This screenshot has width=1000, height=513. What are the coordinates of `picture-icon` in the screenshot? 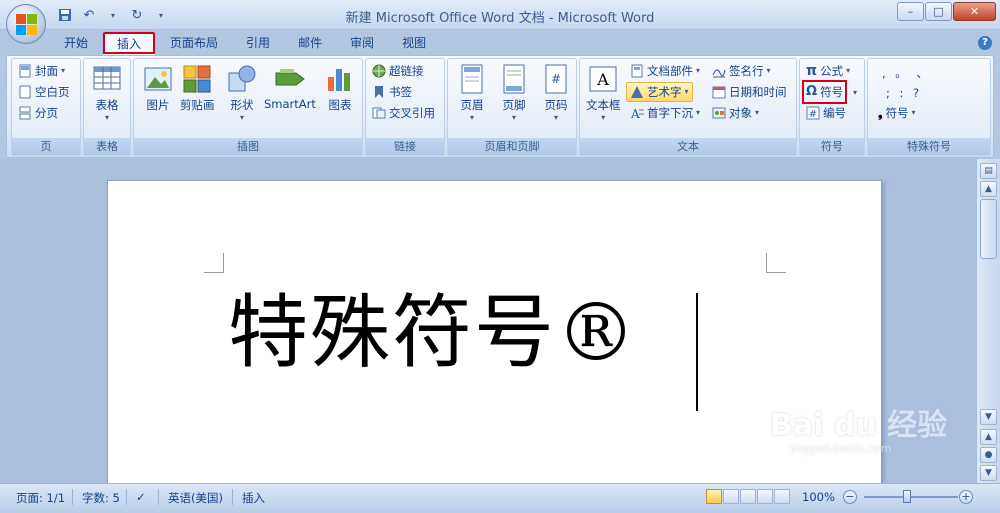 It's located at (158, 79).